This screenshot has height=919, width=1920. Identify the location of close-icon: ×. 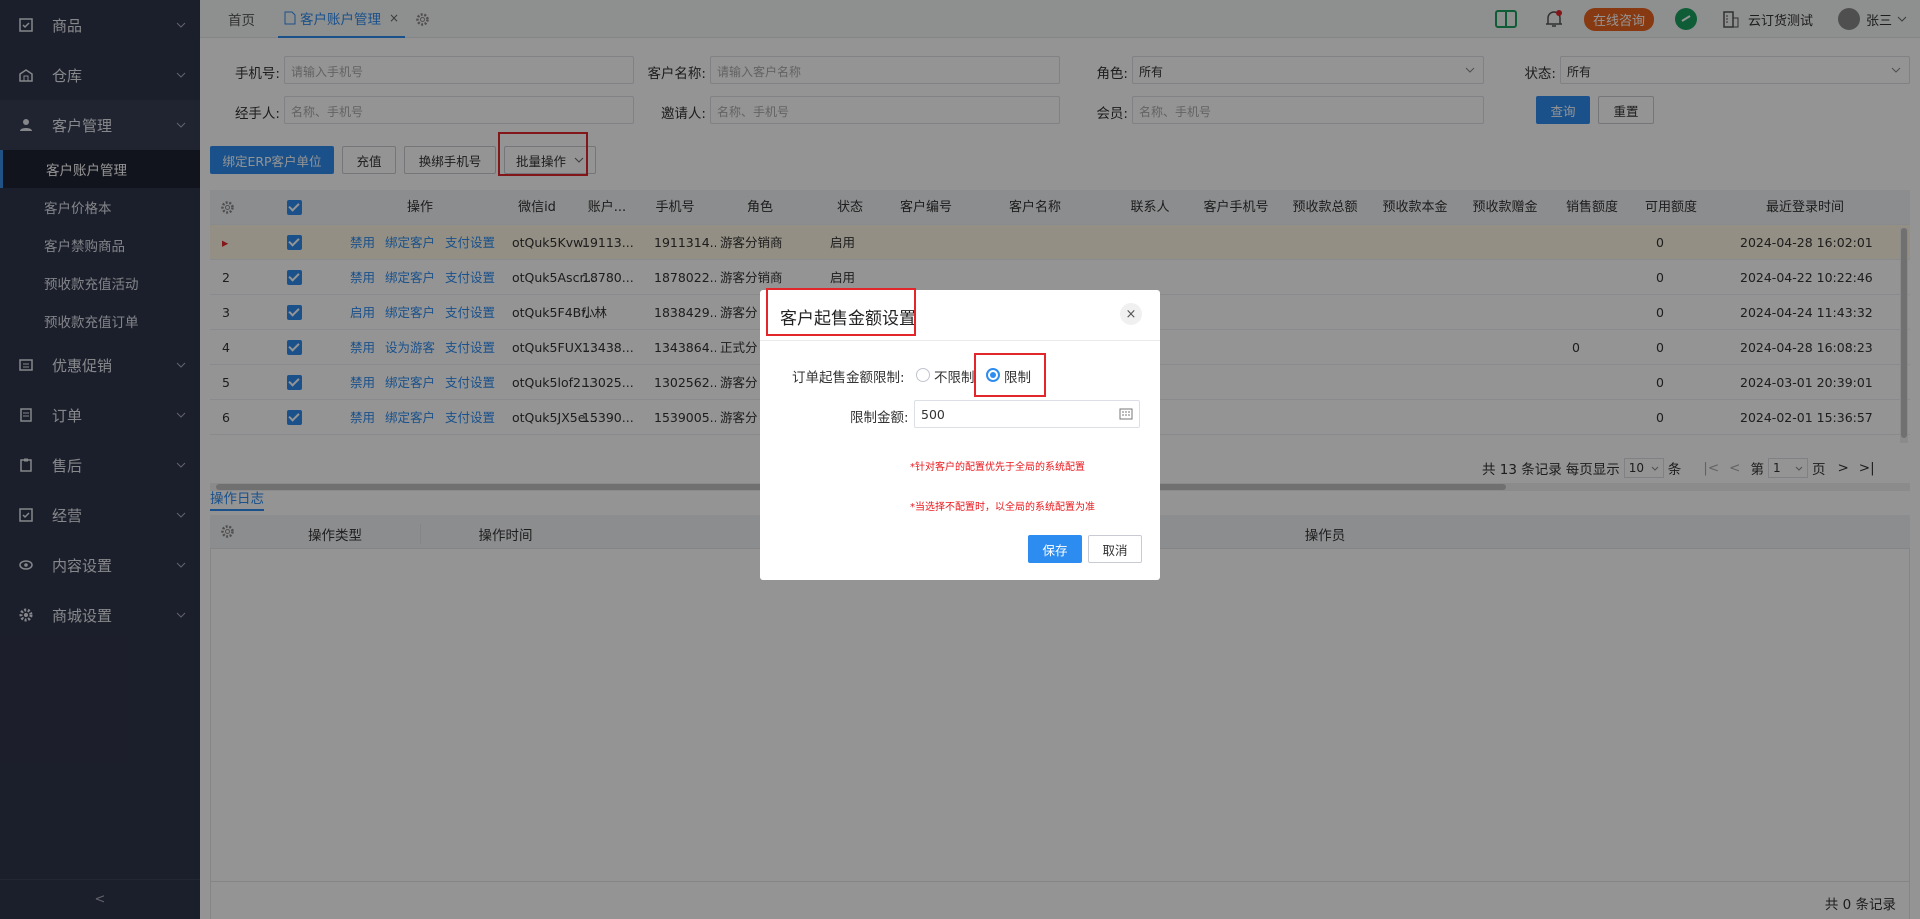
(1131, 314).